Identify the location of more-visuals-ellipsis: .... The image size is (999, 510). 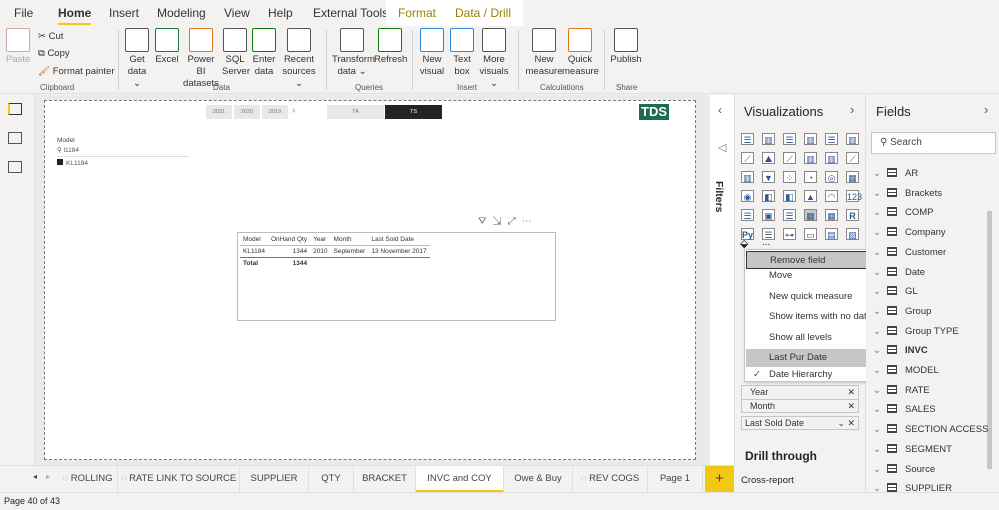
(766, 242).